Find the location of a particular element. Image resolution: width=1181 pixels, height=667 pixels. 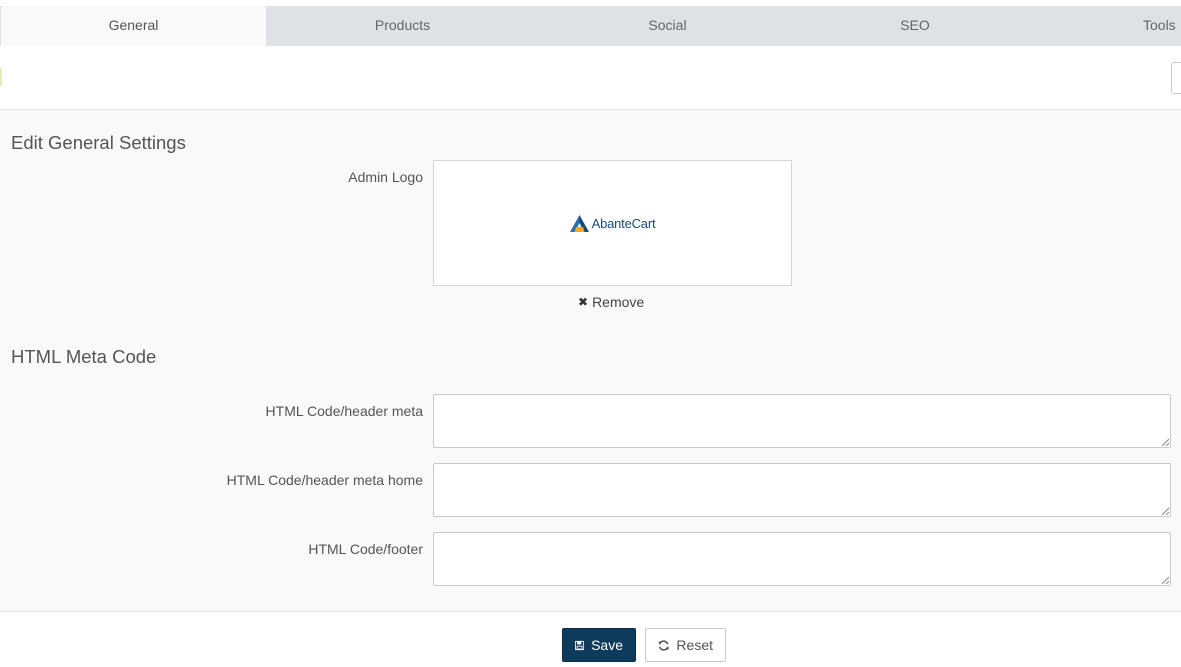

tab-general: General is located at coordinates (133, 26).